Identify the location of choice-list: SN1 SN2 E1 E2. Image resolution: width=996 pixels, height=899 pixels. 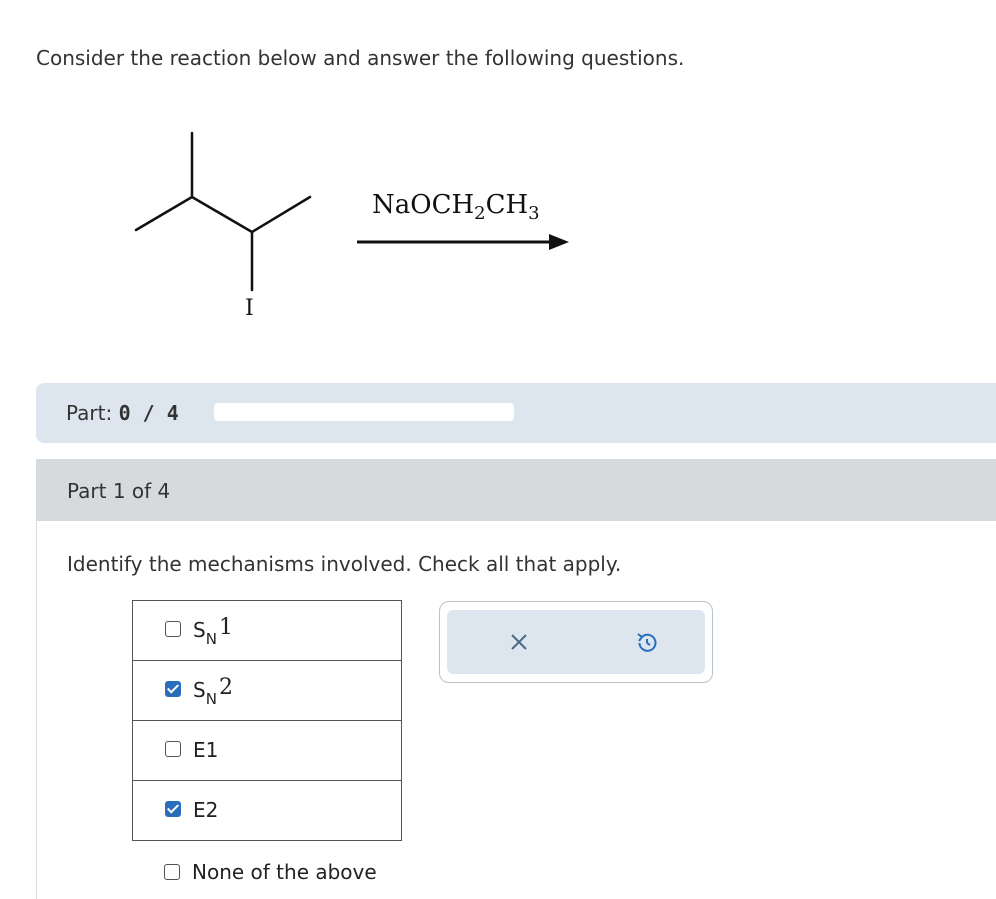
(267, 720).